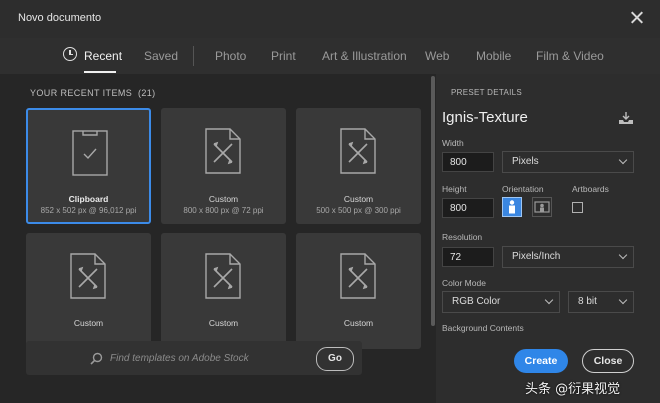  I want to click on tab-mobile: Mobile, so click(493, 56).